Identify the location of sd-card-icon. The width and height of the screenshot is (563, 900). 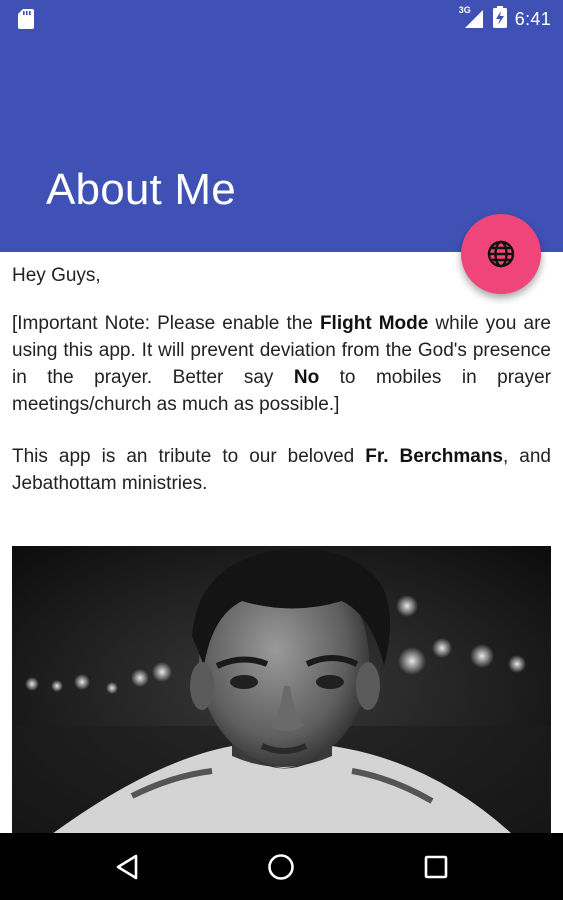
(26, 21).